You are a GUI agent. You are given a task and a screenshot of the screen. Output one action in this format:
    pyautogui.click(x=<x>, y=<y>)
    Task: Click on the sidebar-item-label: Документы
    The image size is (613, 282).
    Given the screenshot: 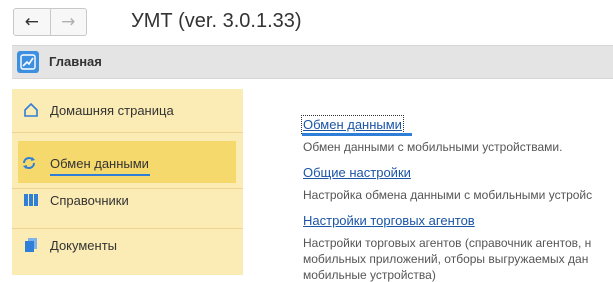 What is the action you would take?
    pyautogui.click(x=84, y=245)
    